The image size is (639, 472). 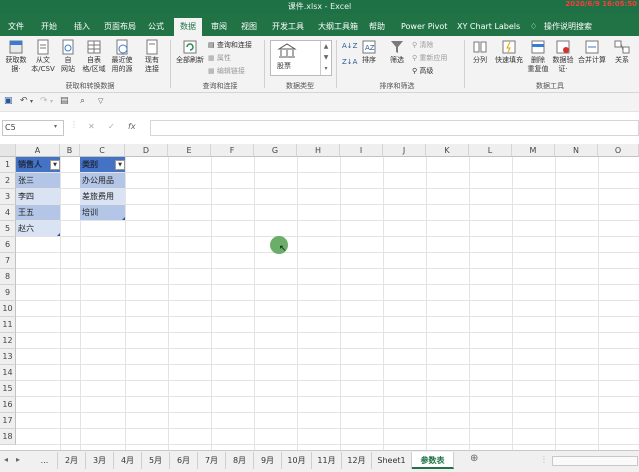 What do you see at coordinates (38, 180) in the screenshot?
I see `table1-cell: 张三` at bounding box center [38, 180].